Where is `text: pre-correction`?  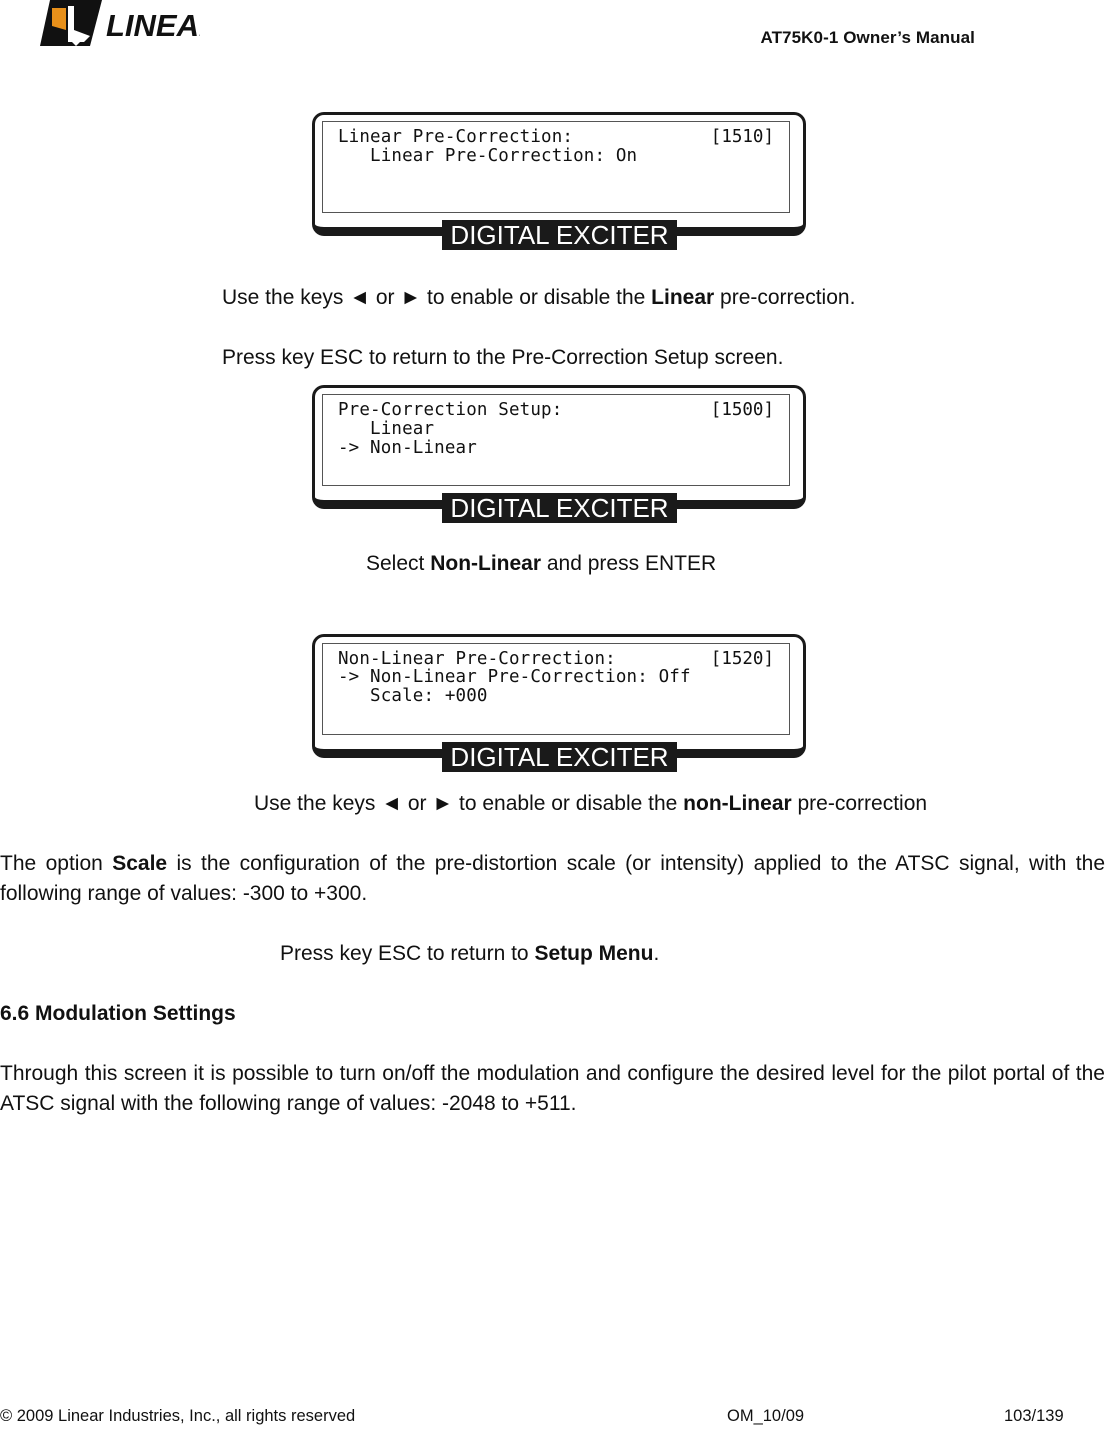
text: pre-correction is located at coordinates (859, 803).